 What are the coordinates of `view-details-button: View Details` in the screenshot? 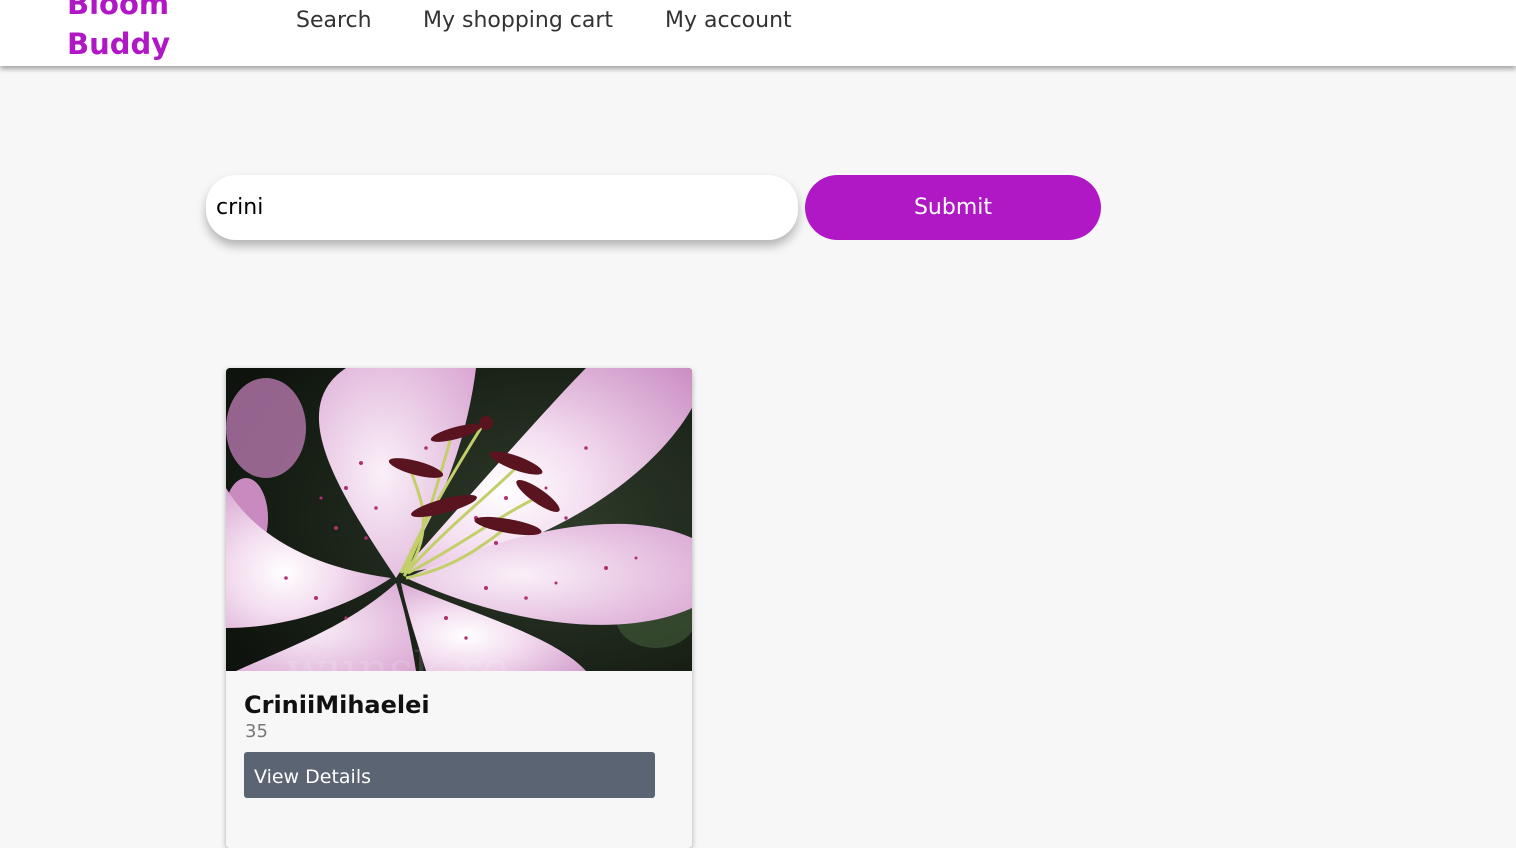 It's located at (449, 775).